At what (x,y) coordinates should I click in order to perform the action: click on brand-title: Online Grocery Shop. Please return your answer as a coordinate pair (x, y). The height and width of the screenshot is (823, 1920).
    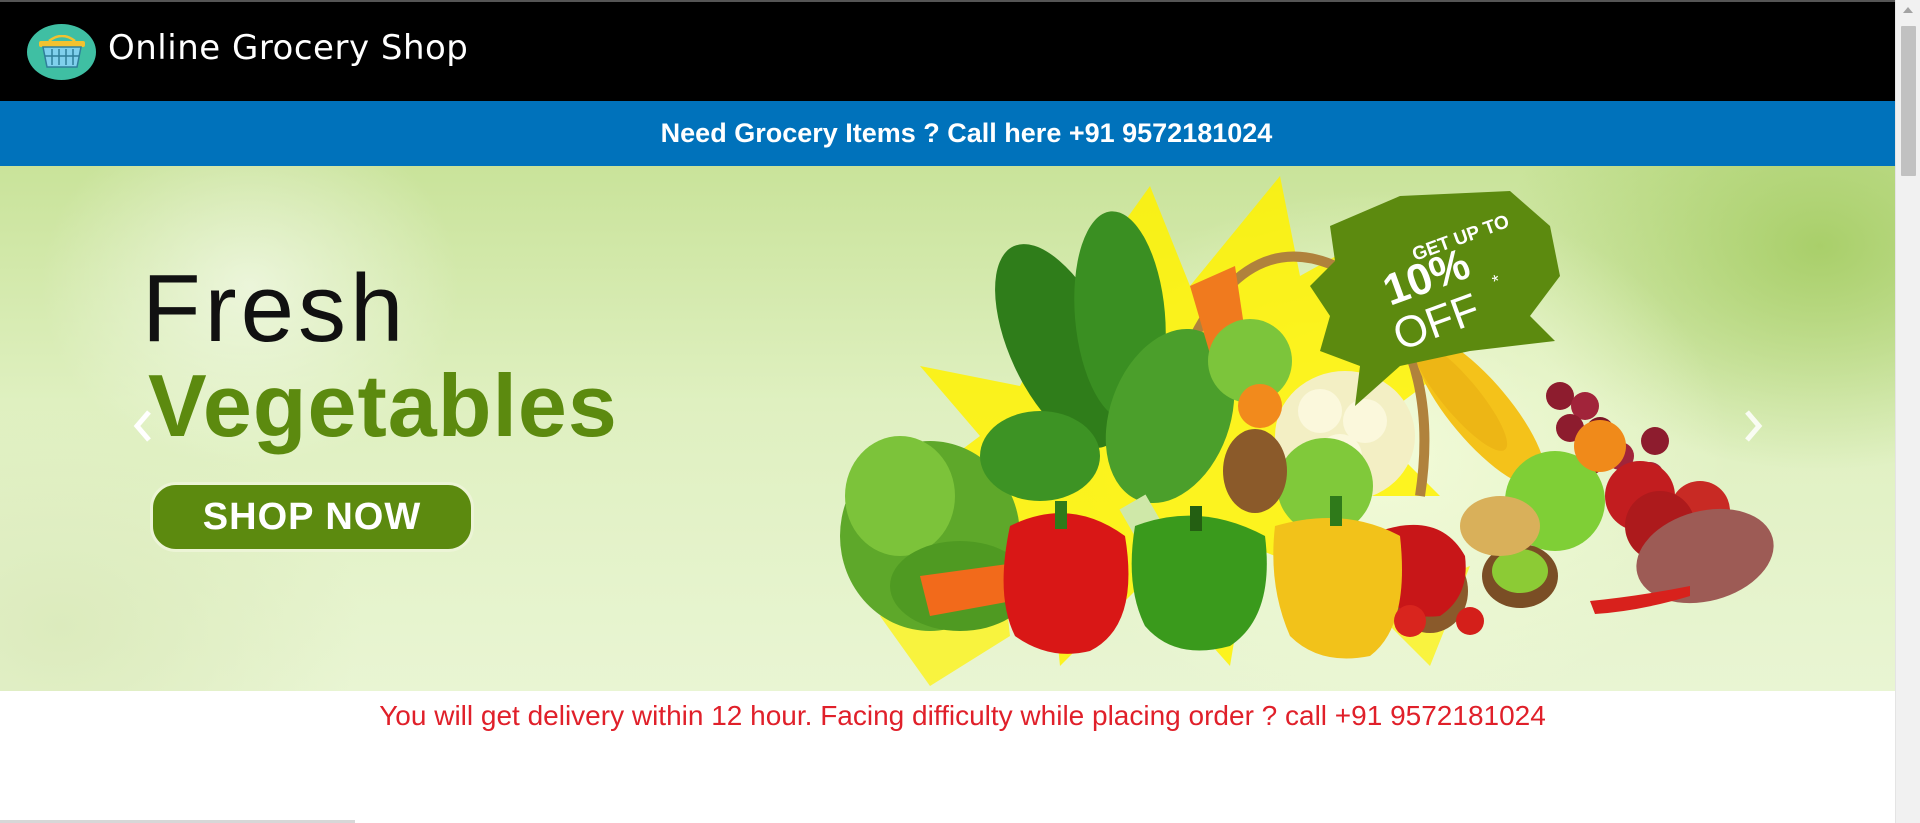
    Looking at the image, I should click on (288, 48).